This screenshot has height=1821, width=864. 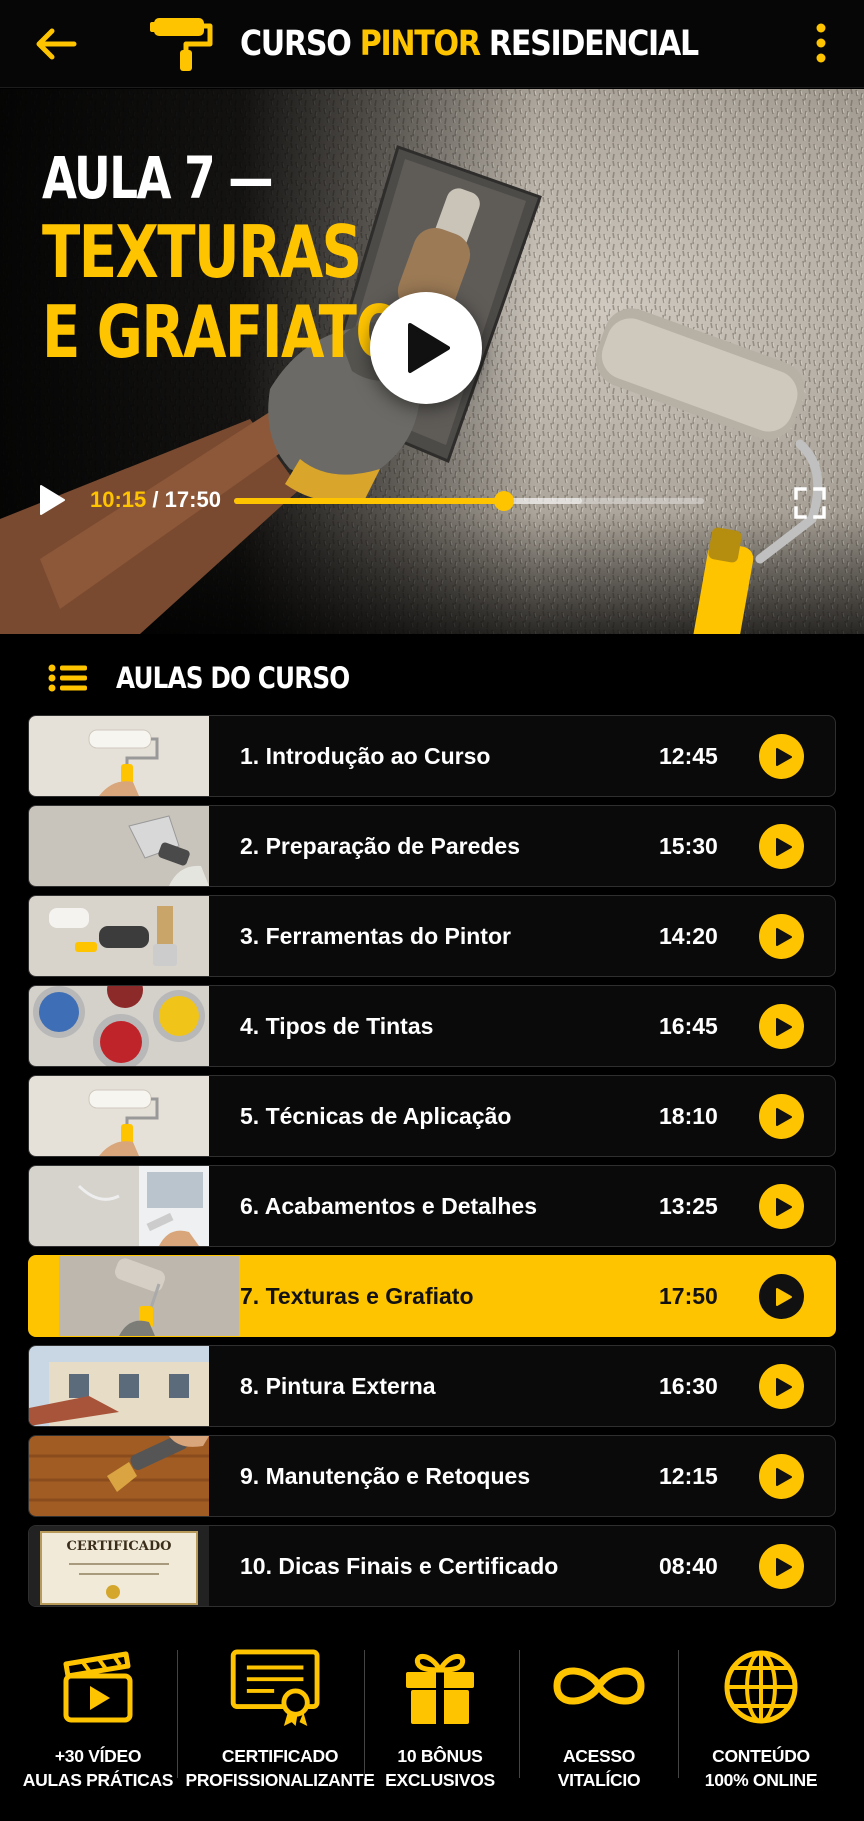 I want to click on fullscreen-button, so click(x=810, y=503).